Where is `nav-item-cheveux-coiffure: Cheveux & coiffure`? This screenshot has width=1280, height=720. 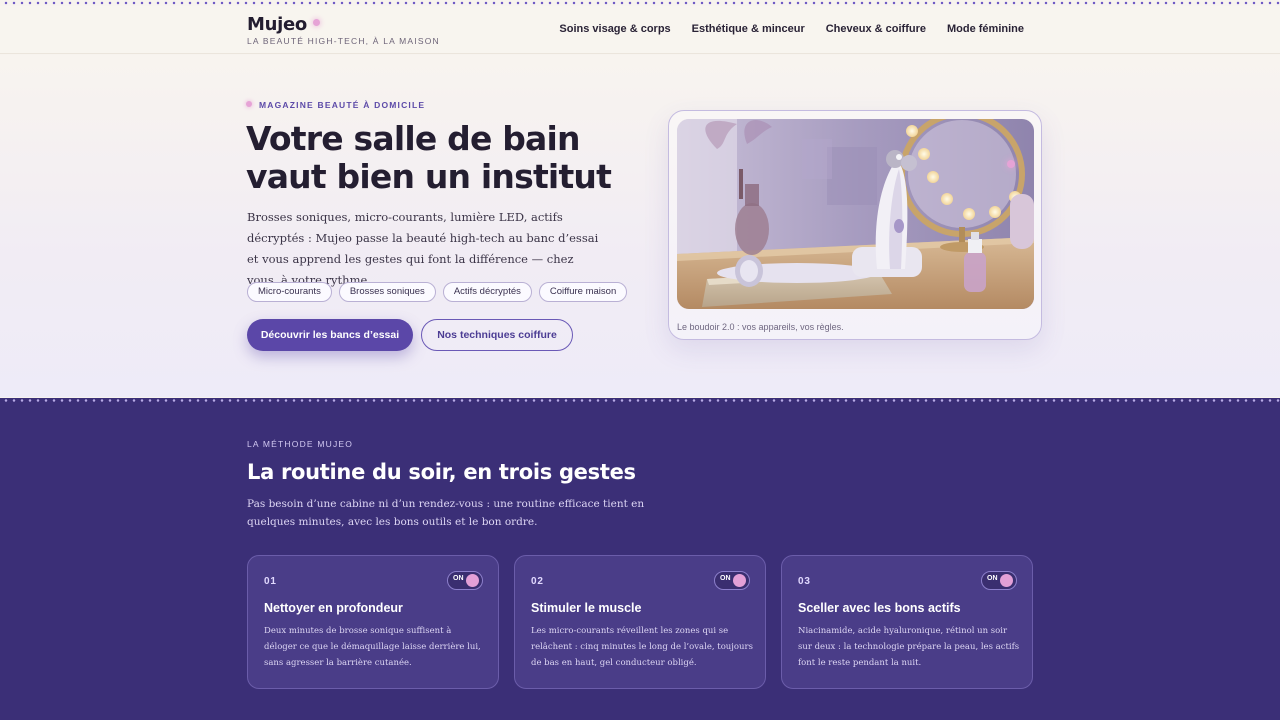
nav-item-cheveux-coiffure: Cheveux & coiffure is located at coordinates (876, 29).